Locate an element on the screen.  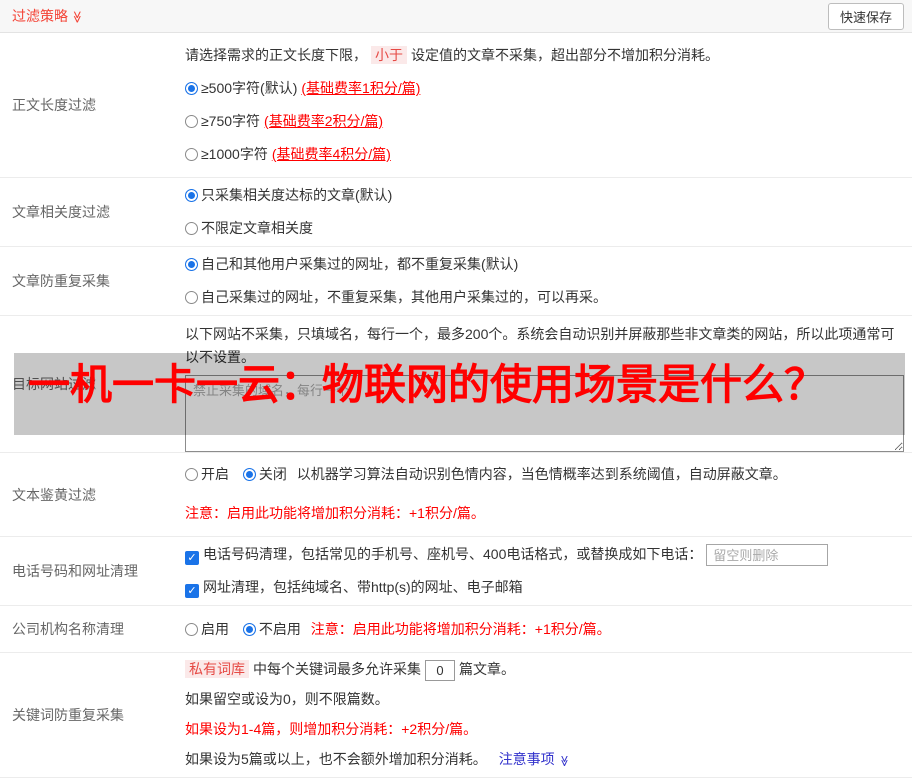
keyword-dedup-label: 关键词防重复采集 is located at coordinates (68, 715).